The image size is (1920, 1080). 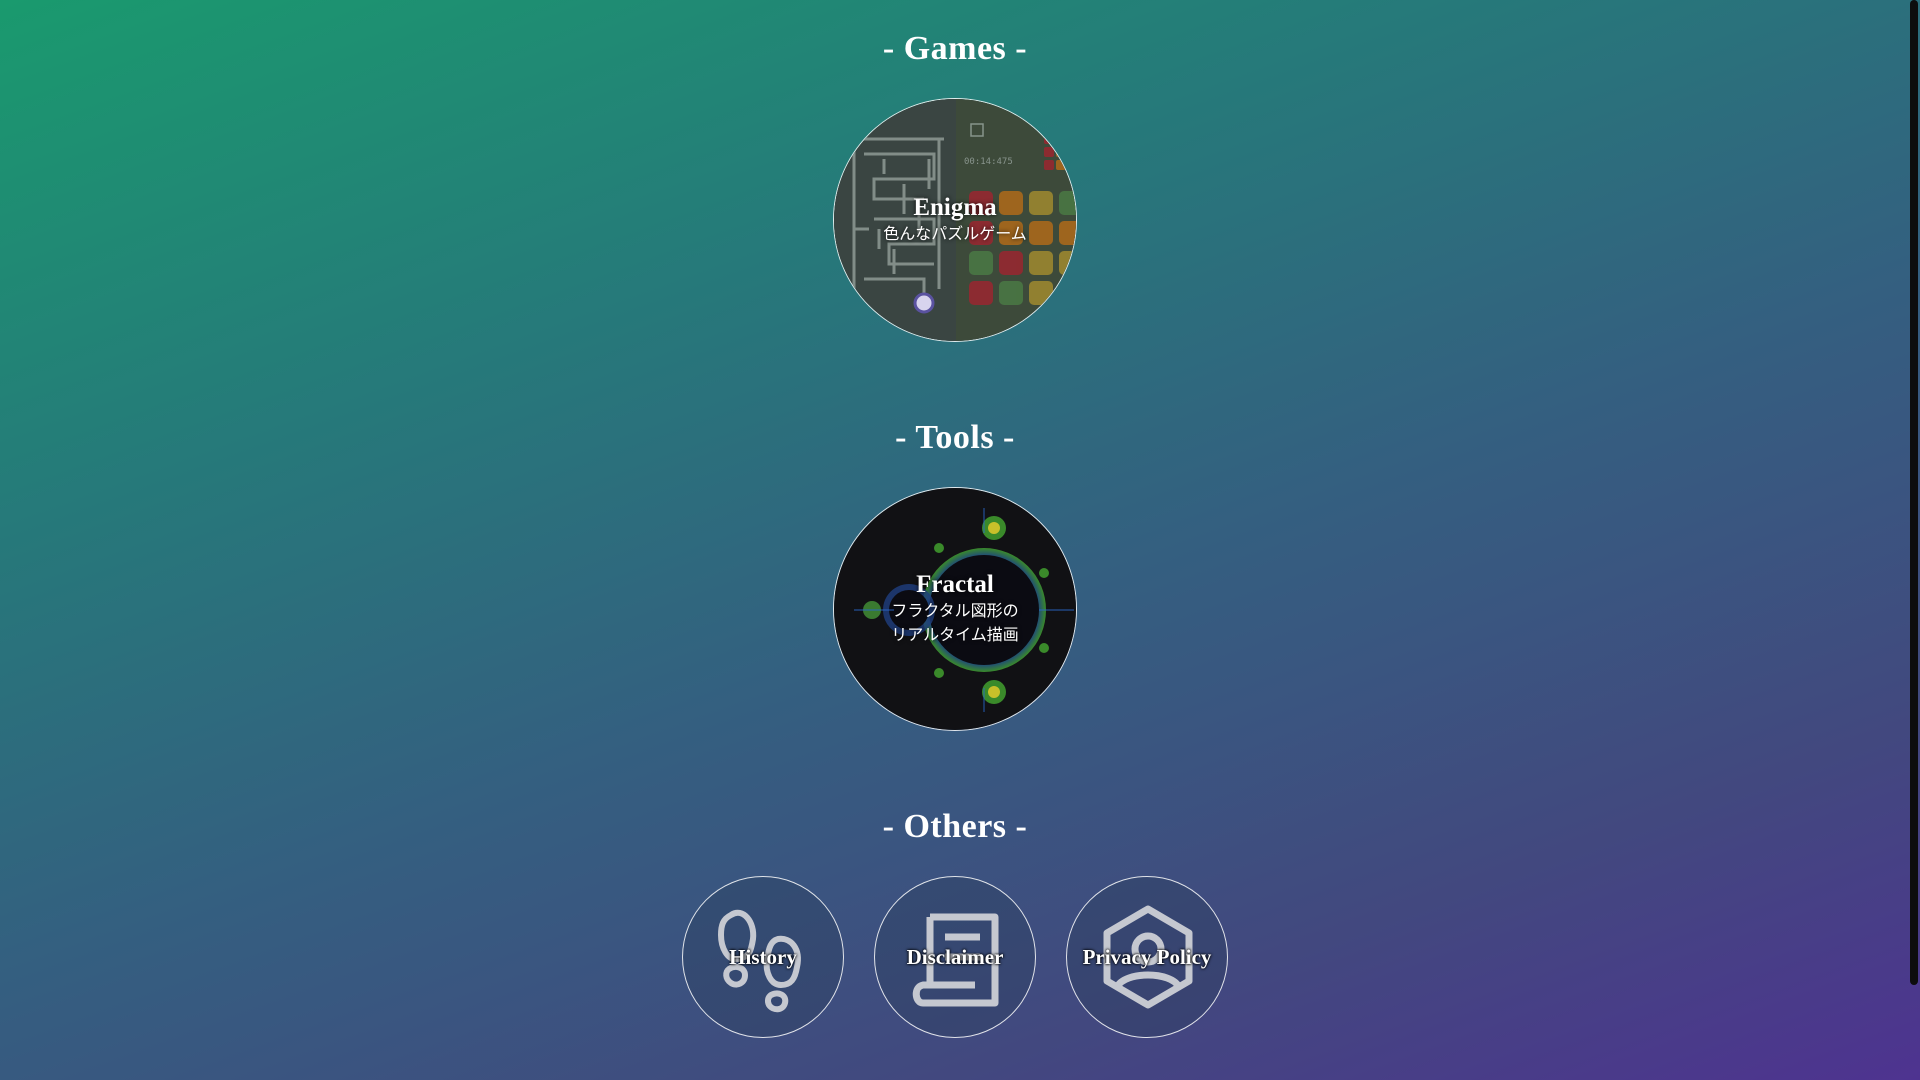 I want to click on disclaimer-label: Disclaimer, so click(x=955, y=956).